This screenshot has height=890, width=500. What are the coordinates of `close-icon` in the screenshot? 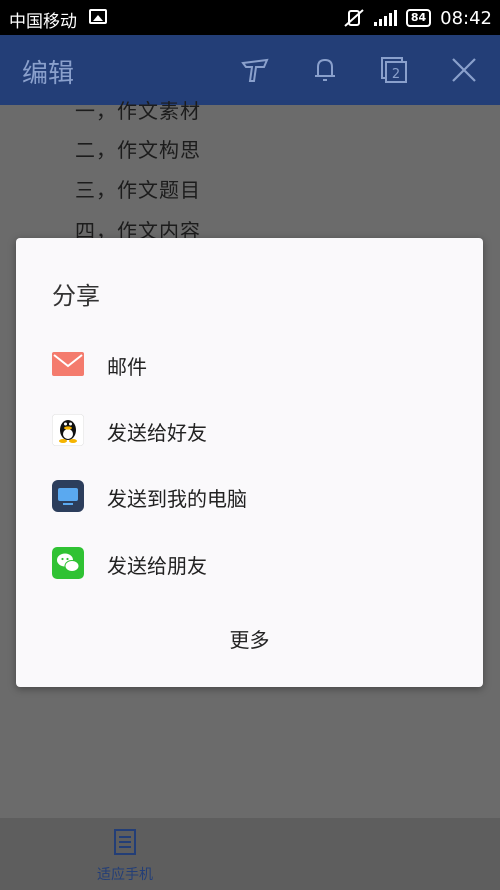 It's located at (464, 70).